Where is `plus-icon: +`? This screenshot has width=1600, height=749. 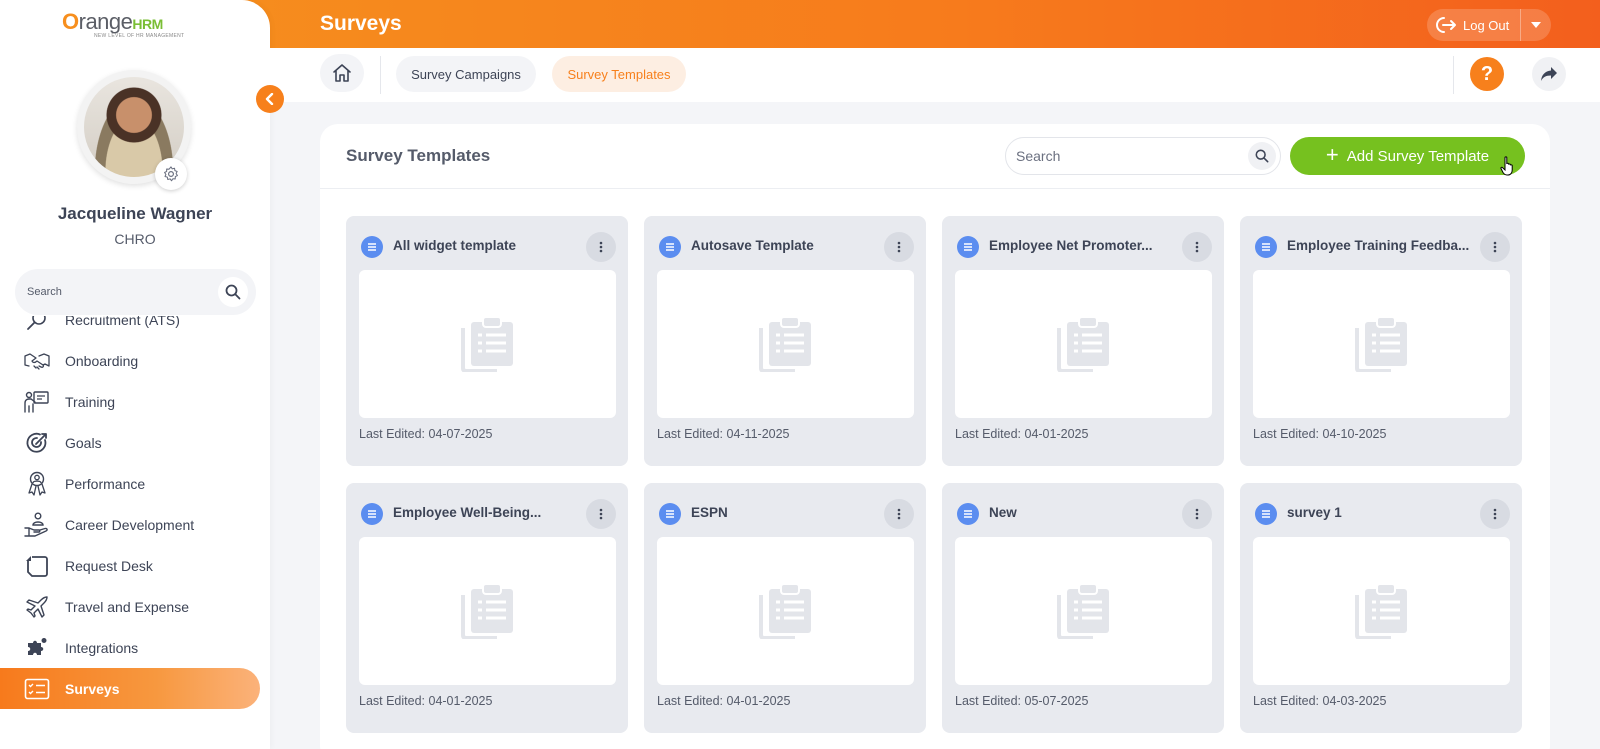
plus-icon: + is located at coordinates (1332, 154).